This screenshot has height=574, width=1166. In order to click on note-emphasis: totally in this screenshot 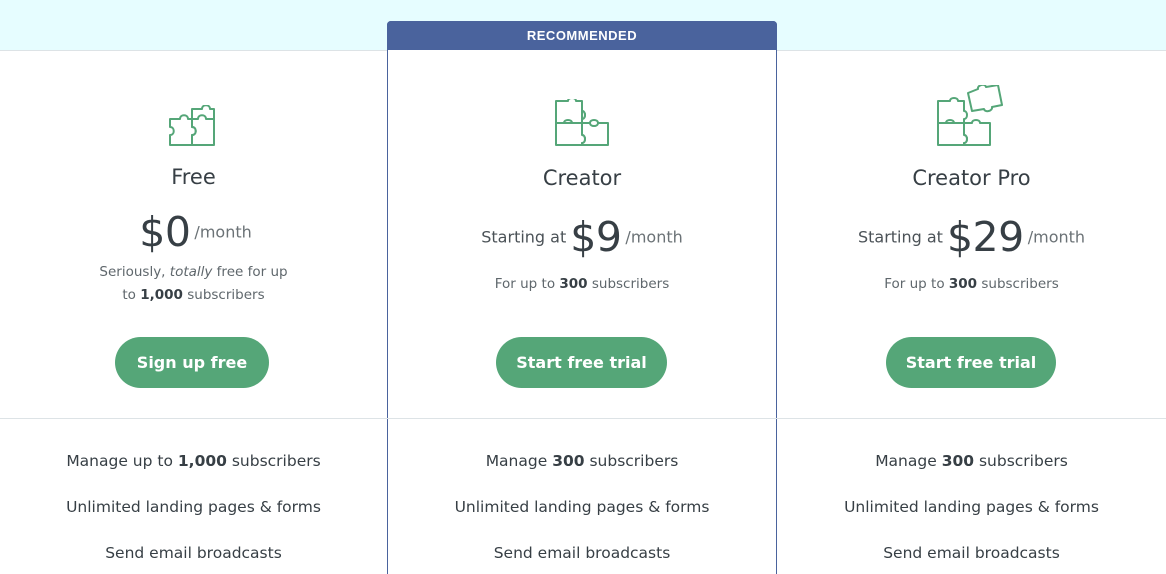, I will do `click(191, 272)`.